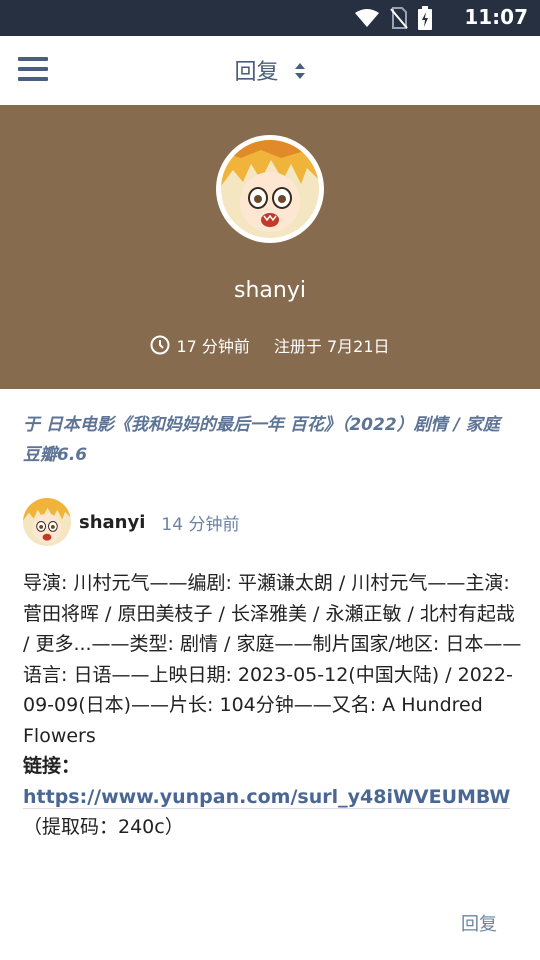 This screenshot has height=960, width=540. I want to click on wifi-icon, so click(367, 18).